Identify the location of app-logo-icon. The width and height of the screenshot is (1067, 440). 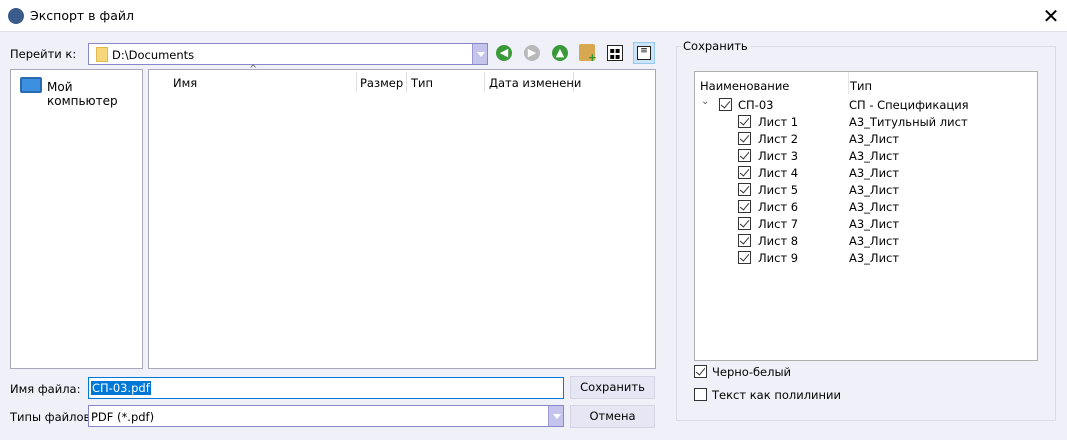
(16, 16).